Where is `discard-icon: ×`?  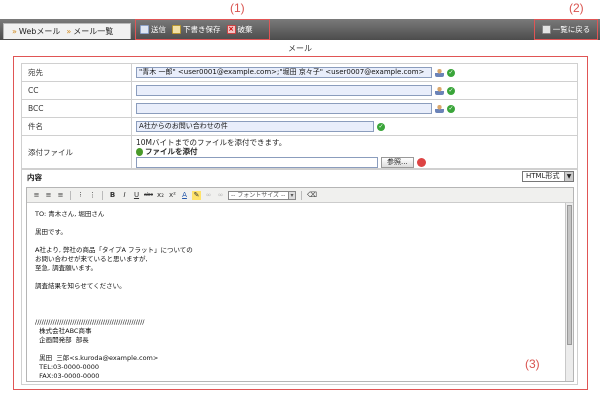
discard-icon: × is located at coordinates (231, 29).